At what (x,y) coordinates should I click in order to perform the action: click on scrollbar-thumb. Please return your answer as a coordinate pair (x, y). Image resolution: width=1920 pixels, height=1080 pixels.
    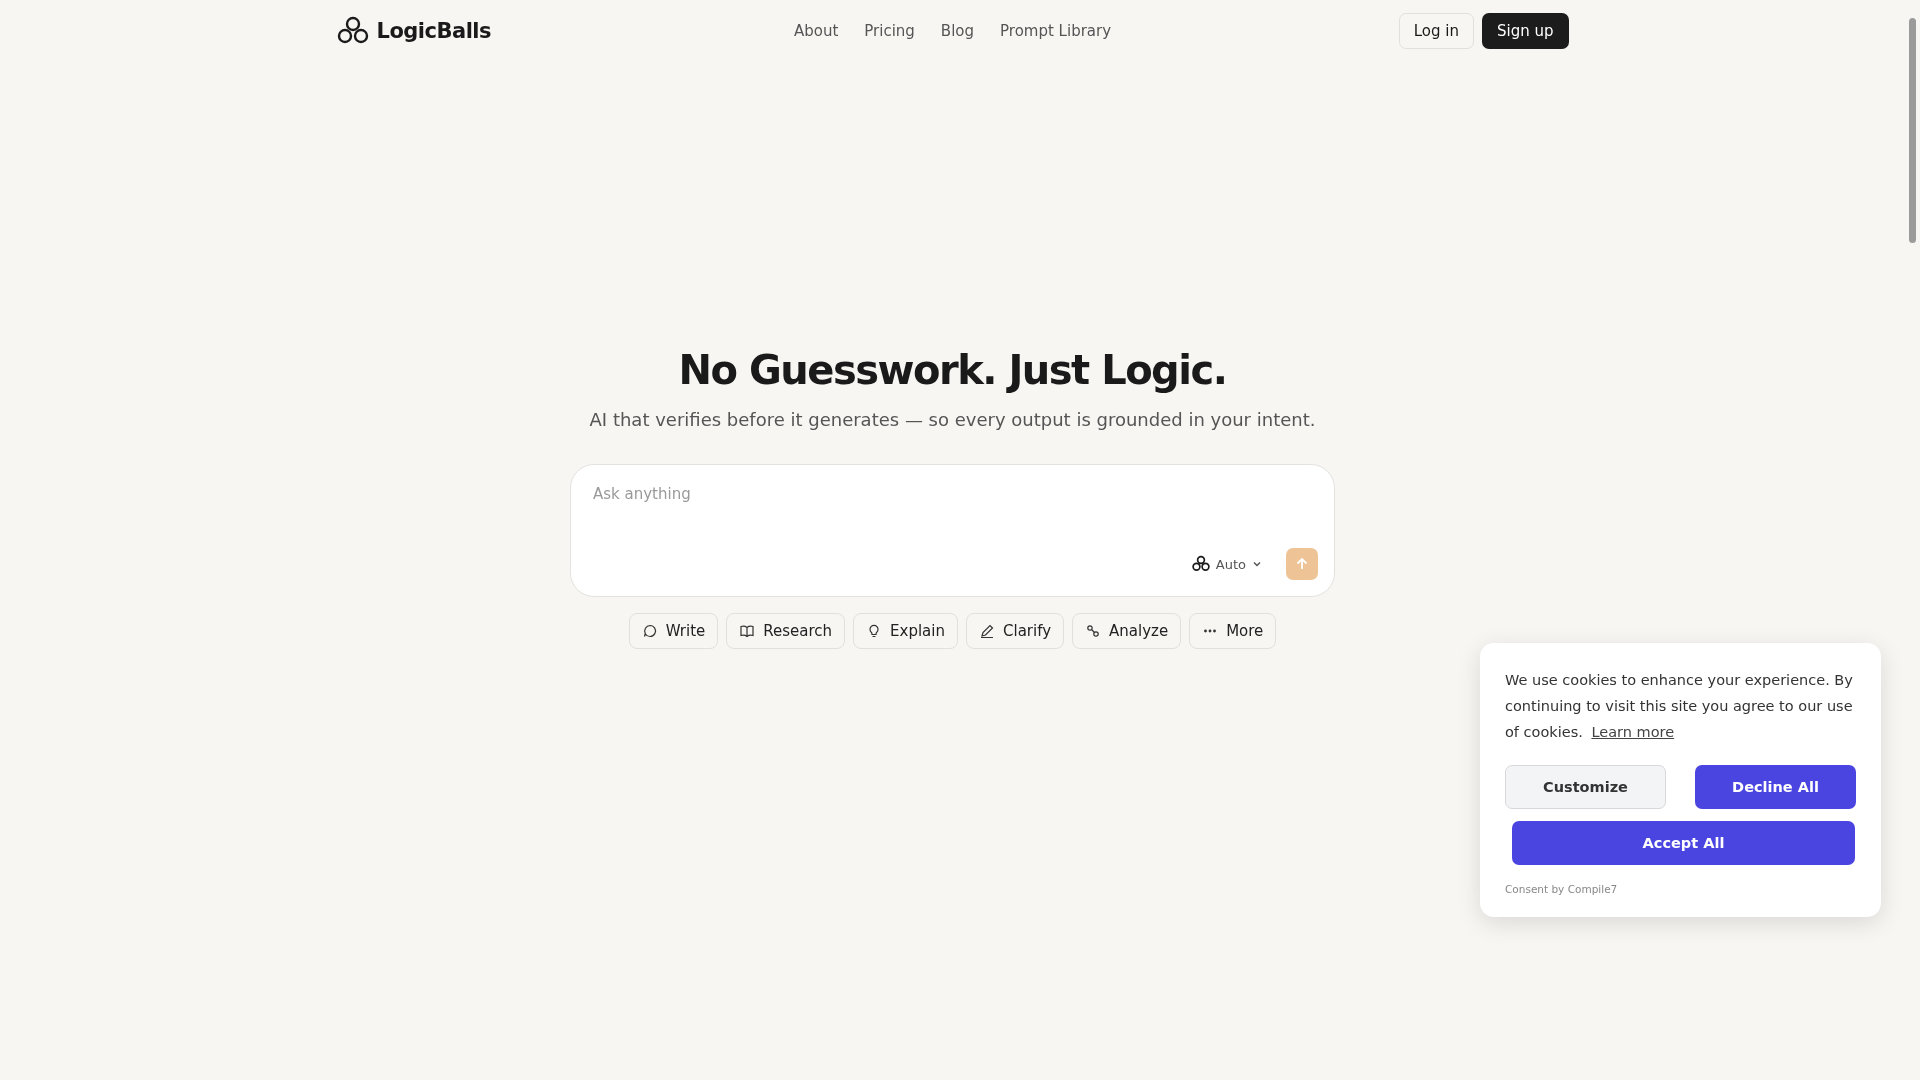
    Looking at the image, I should click on (1912, 130).